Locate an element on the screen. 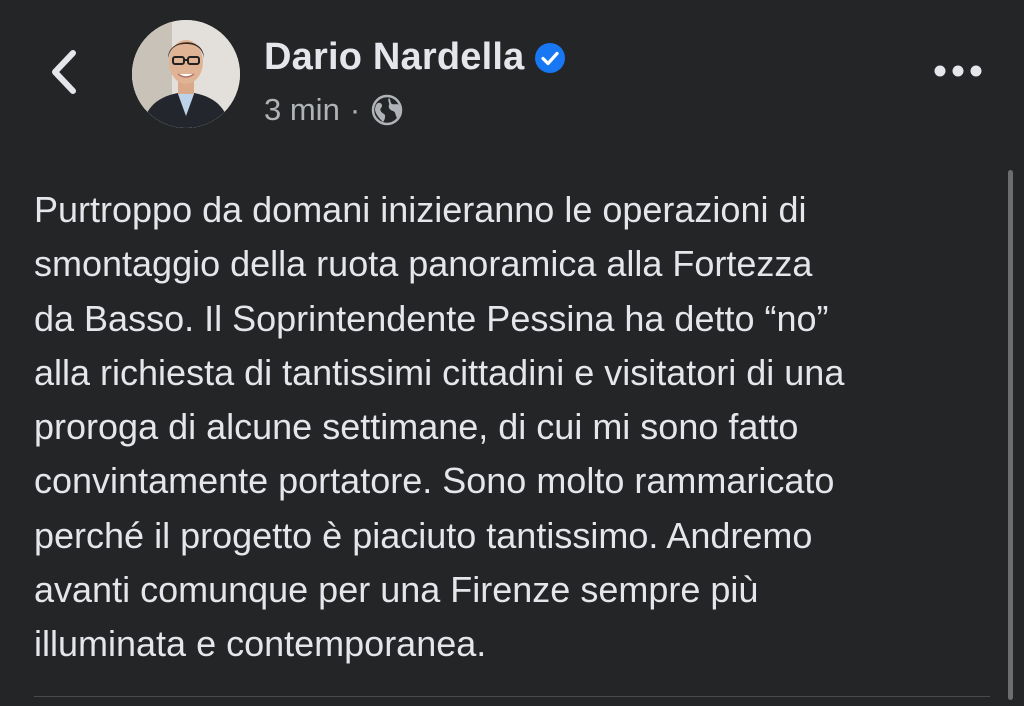  author-name: Dario Nardella is located at coordinates (415, 57).